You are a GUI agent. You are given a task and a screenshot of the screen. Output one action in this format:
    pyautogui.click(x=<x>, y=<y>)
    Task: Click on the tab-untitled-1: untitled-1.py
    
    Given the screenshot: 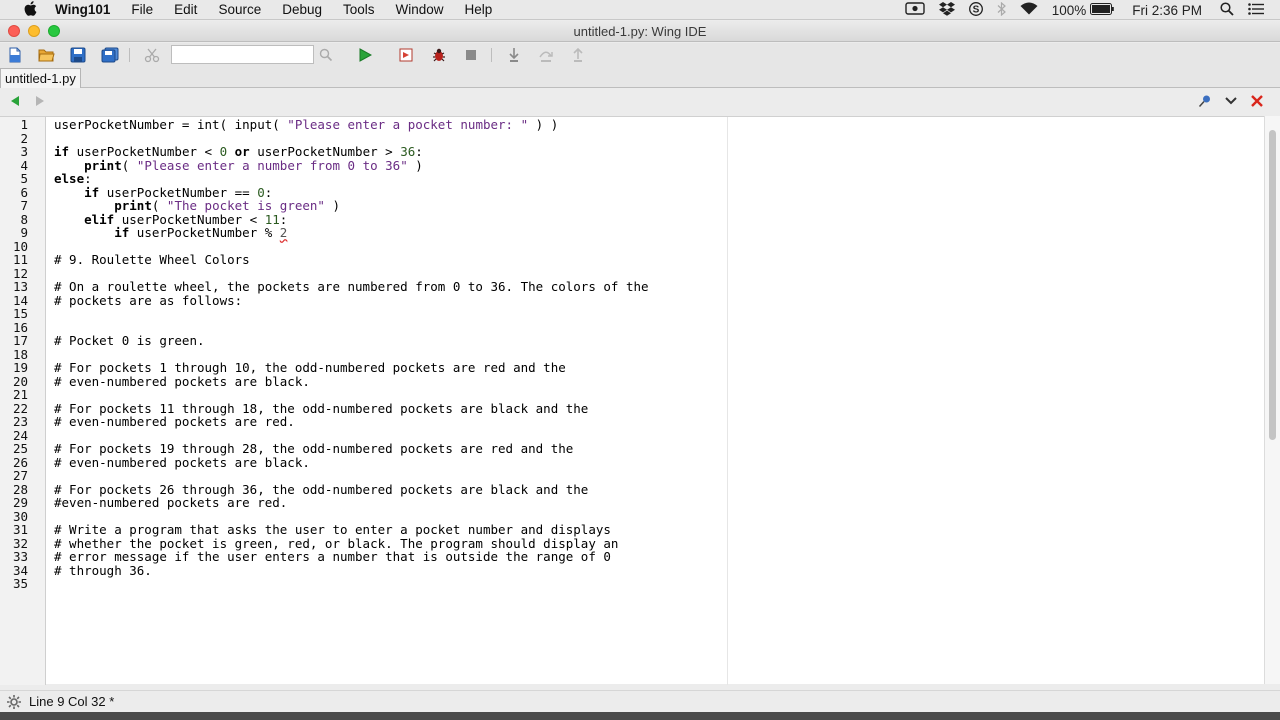 What is the action you would take?
    pyautogui.click(x=40, y=78)
    